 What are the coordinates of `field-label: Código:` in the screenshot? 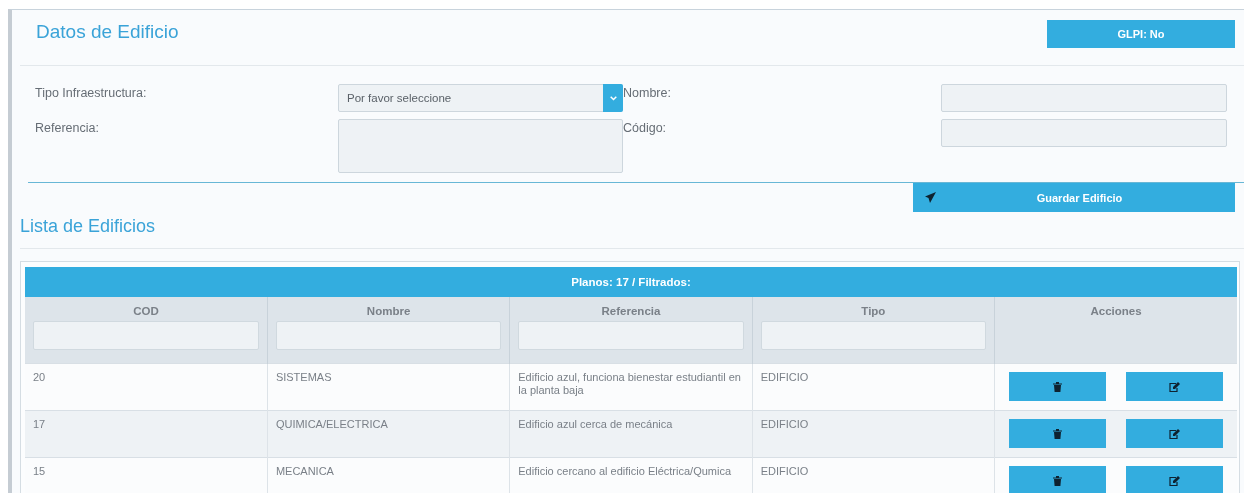 It's located at (645, 127).